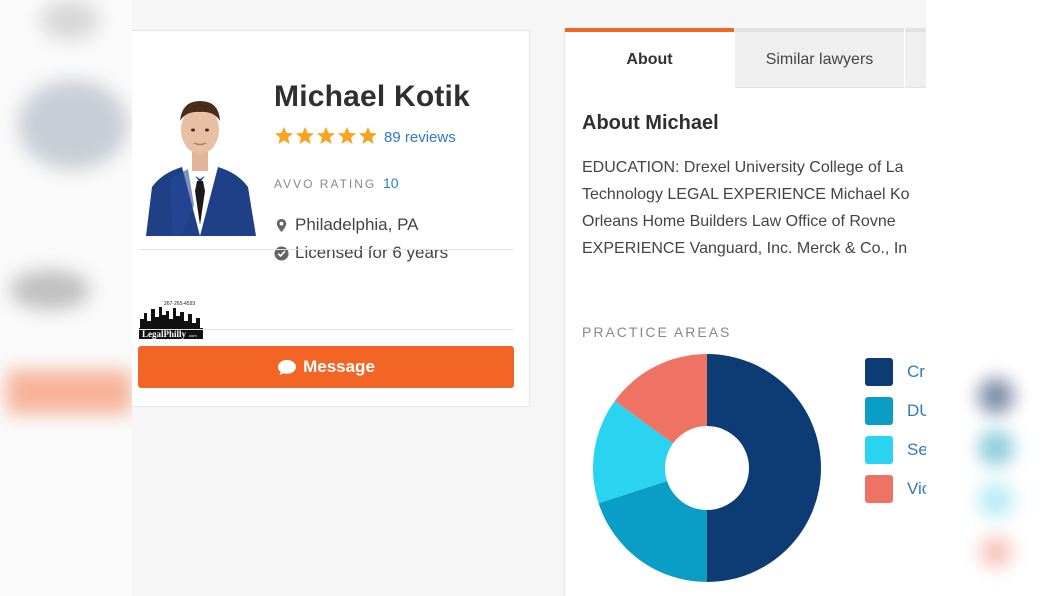 This screenshot has width=1060, height=596. Describe the element at coordinates (372, 96) in the screenshot. I see `lawyer-name: Michael Kotik` at that location.